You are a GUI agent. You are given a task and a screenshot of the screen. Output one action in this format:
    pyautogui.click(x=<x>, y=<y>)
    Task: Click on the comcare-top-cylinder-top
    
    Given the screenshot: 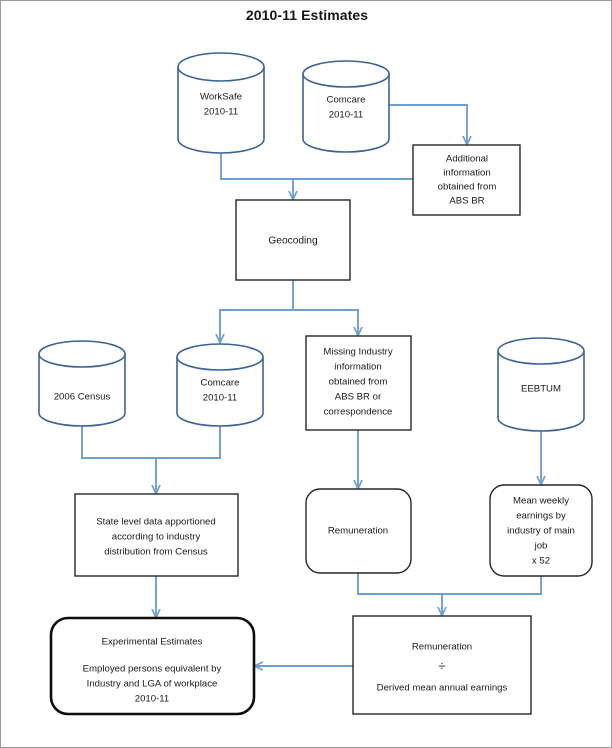 What is the action you would take?
    pyautogui.click(x=346, y=74)
    